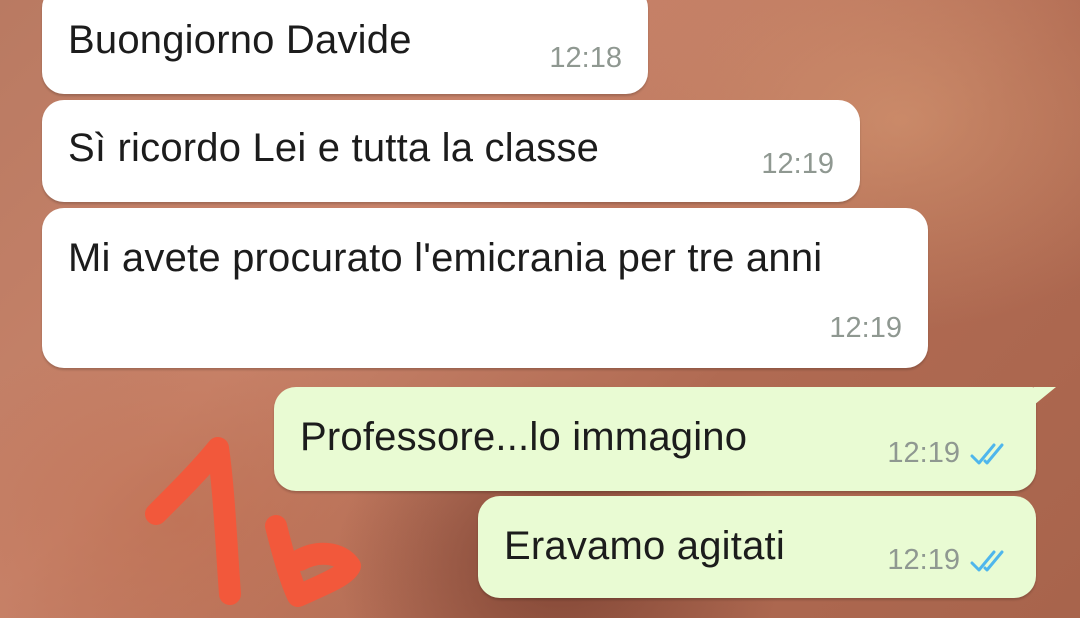  I want to click on outgoing-message-bubble: Eravamo agitati 12:19, so click(757, 547).